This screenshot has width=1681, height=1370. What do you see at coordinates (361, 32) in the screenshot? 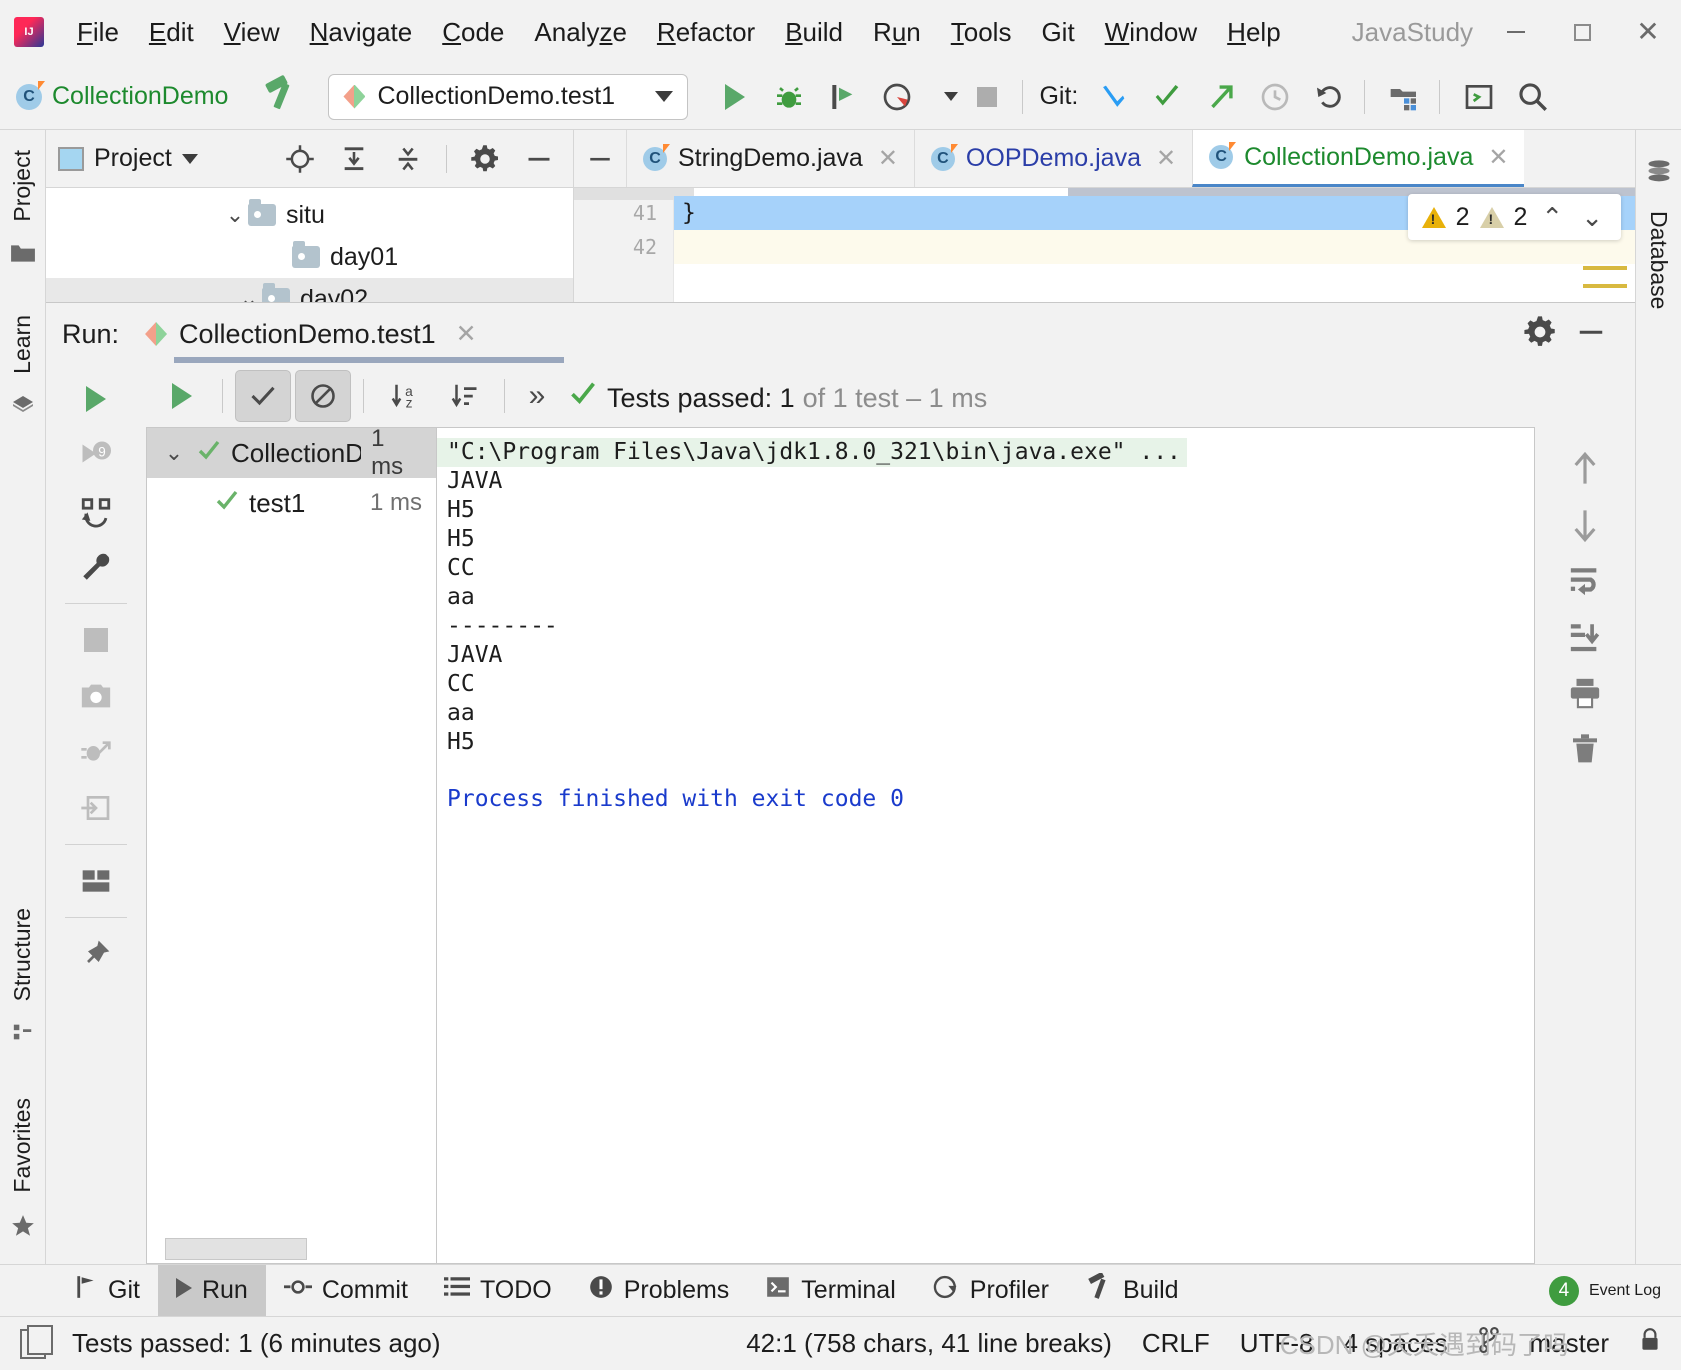
I see `menu-navigate: Navigate` at bounding box center [361, 32].